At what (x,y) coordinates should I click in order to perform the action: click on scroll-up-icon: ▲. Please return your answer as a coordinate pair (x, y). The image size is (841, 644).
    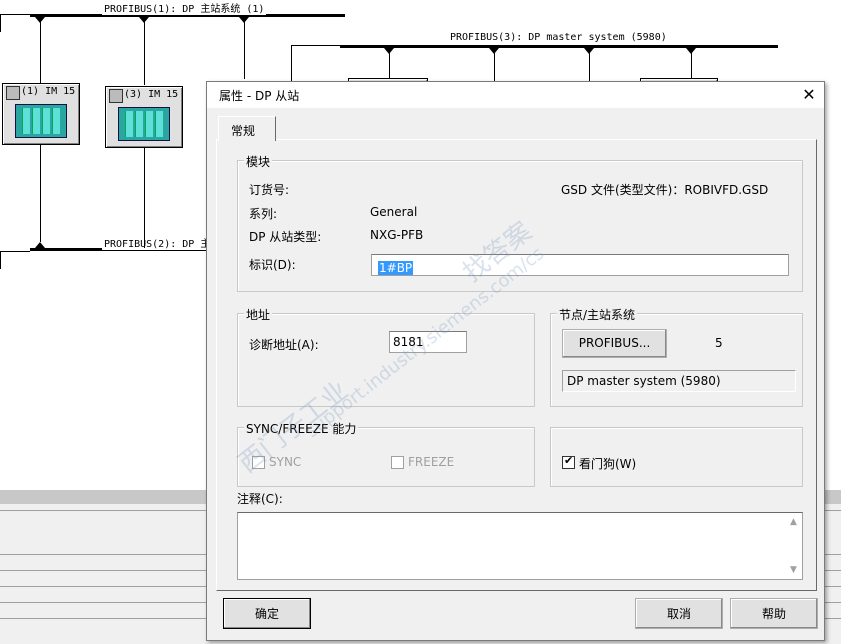
    Looking at the image, I should click on (793, 522).